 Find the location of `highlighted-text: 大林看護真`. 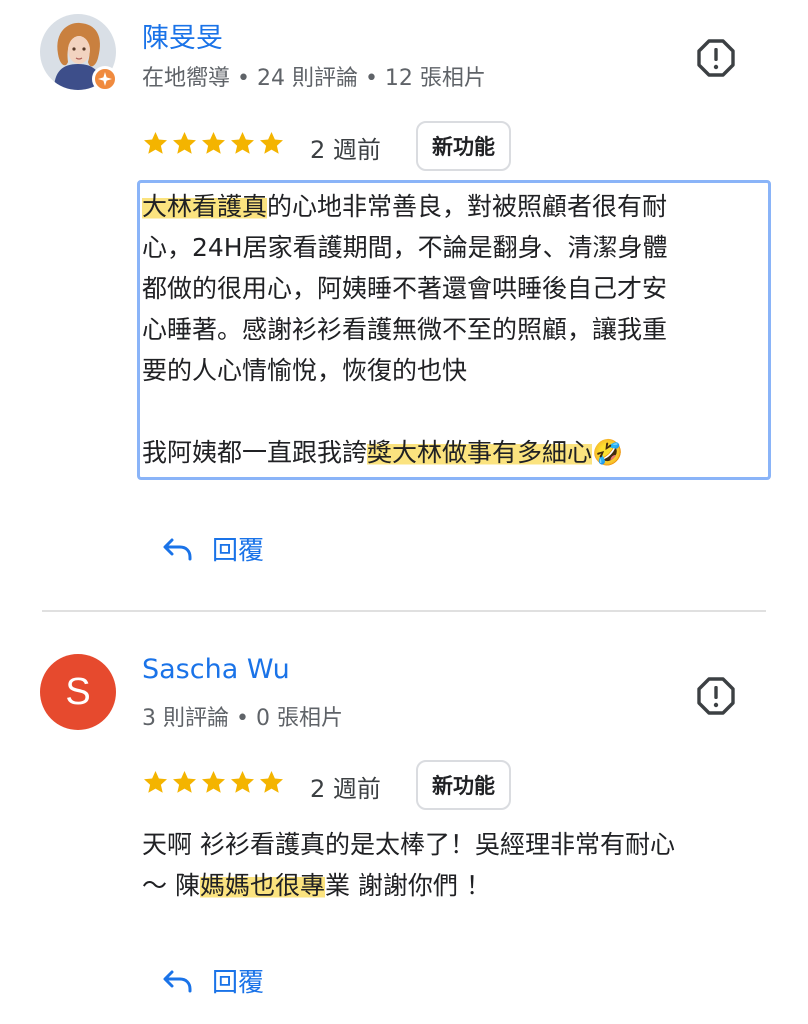

highlighted-text: 大林看護真 is located at coordinates (205, 206).